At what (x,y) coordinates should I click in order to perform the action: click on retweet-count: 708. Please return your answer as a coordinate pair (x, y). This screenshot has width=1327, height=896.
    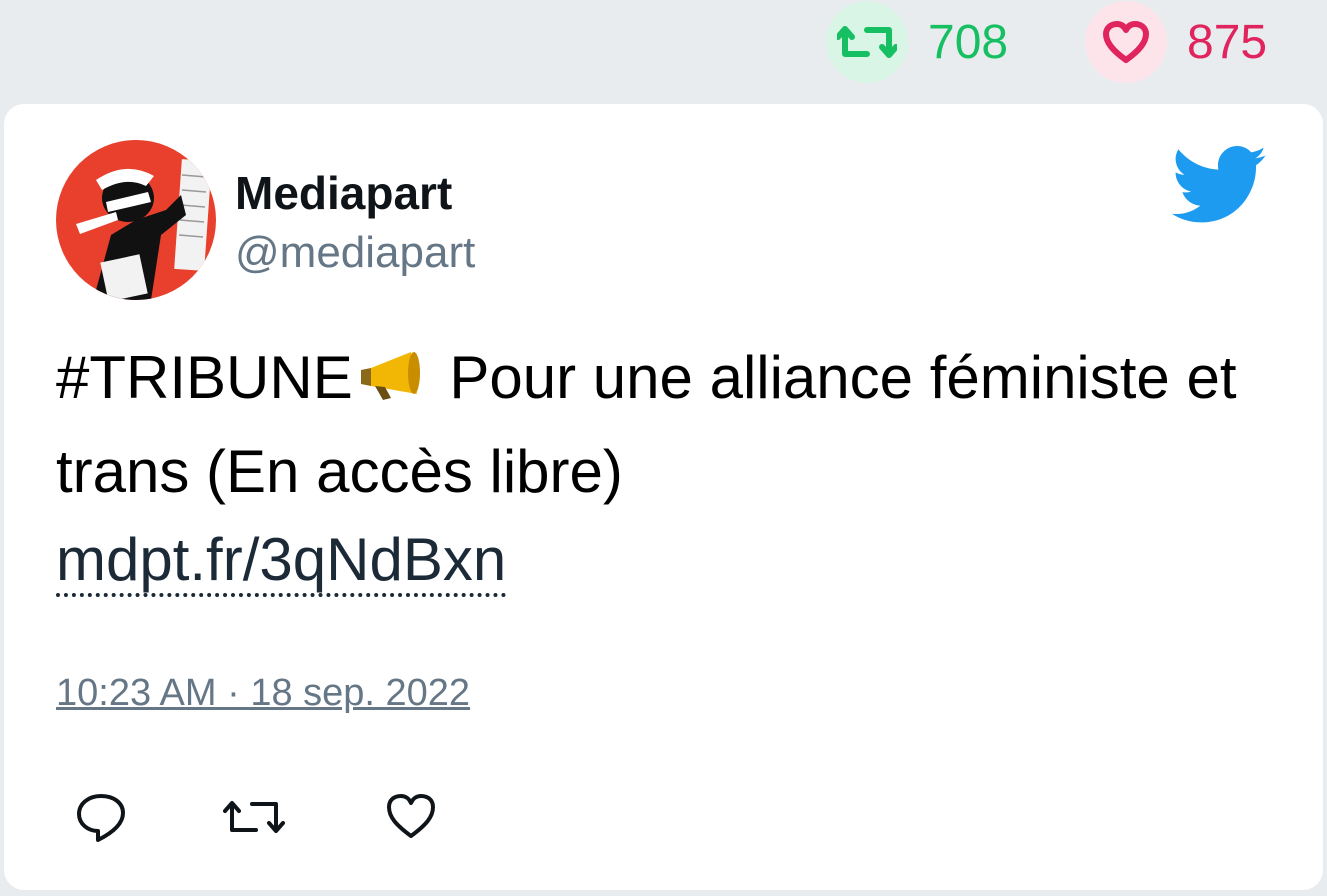
    Looking at the image, I should click on (968, 42).